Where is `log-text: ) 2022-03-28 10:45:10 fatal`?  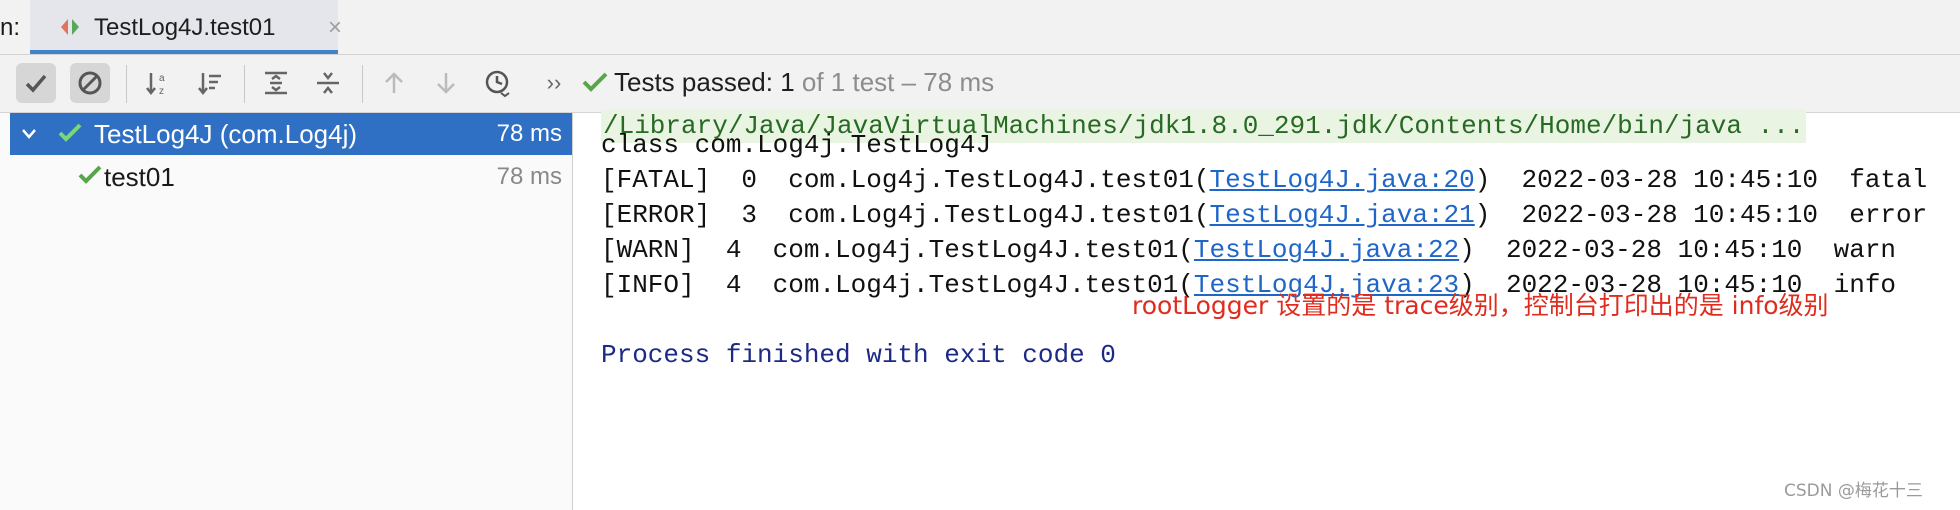 log-text: ) 2022-03-28 10:45:10 fatal is located at coordinates (1701, 180).